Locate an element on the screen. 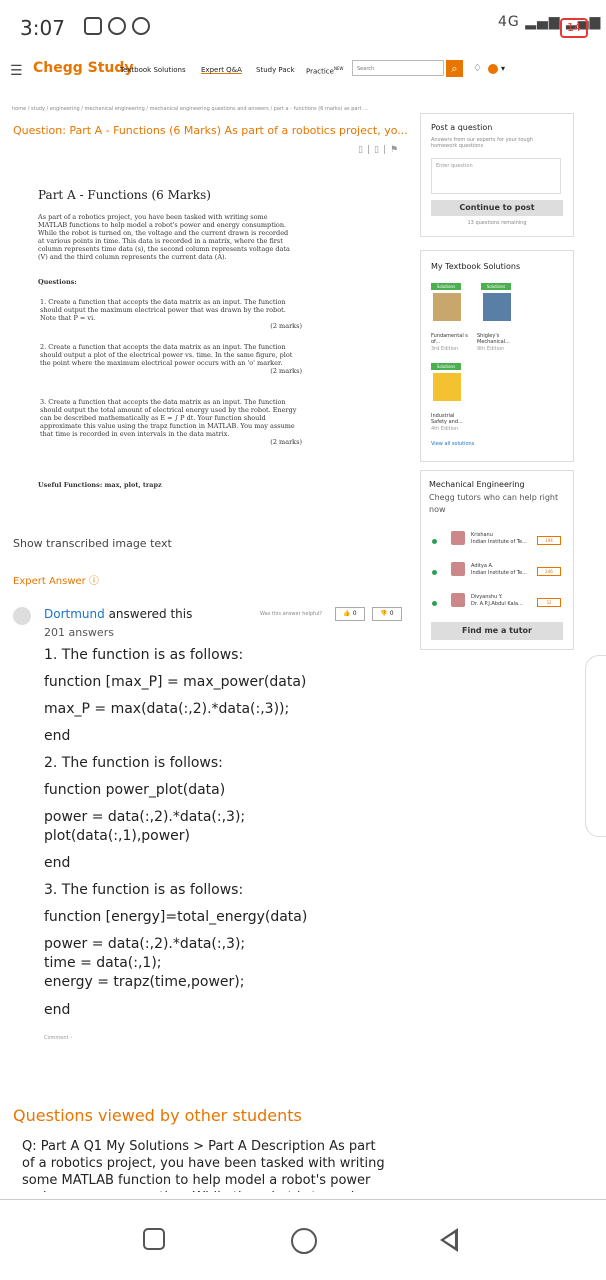 This screenshot has height=1280, width=606. home-icon is located at coordinates (304, 1241).